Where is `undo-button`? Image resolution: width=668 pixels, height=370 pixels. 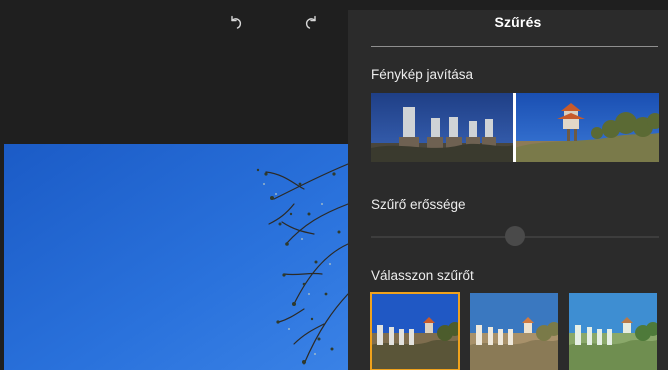
undo-button is located at coordinates (235, 22).